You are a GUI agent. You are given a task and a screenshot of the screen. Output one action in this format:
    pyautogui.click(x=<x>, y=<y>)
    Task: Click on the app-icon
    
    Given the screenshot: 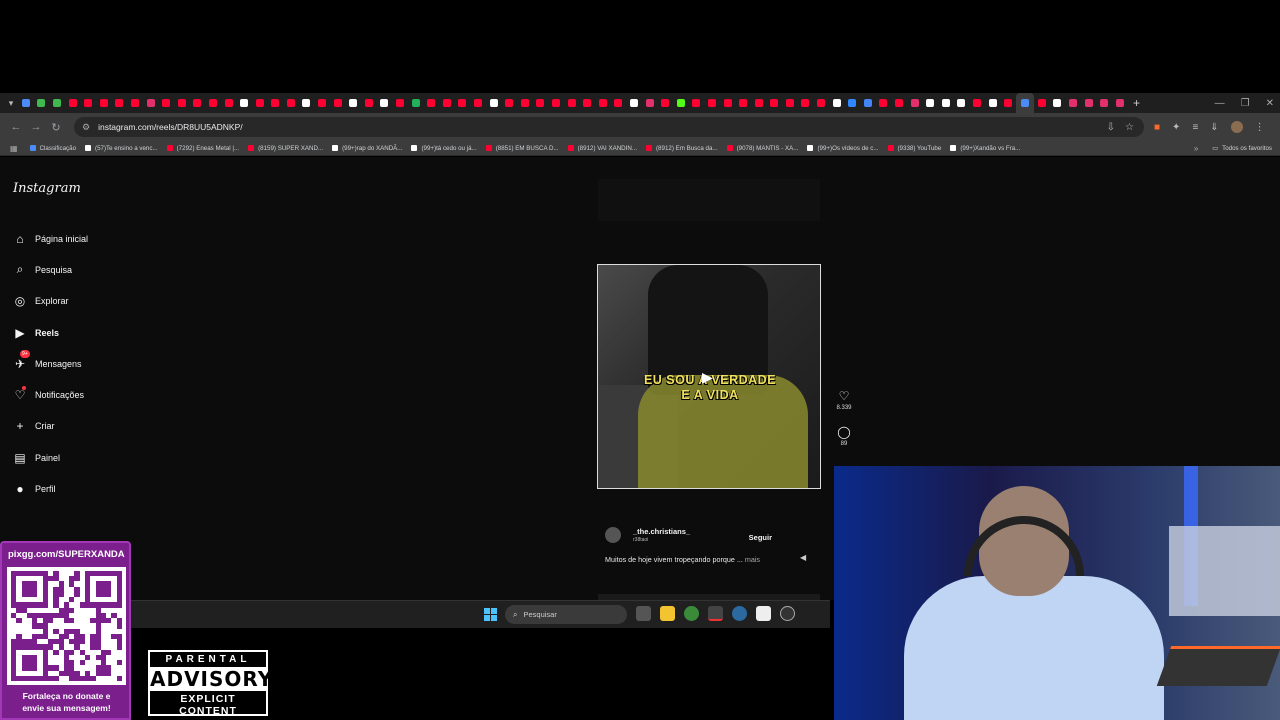 What is the action you would take?
    pyautogui.click(x=787, y=613)
    